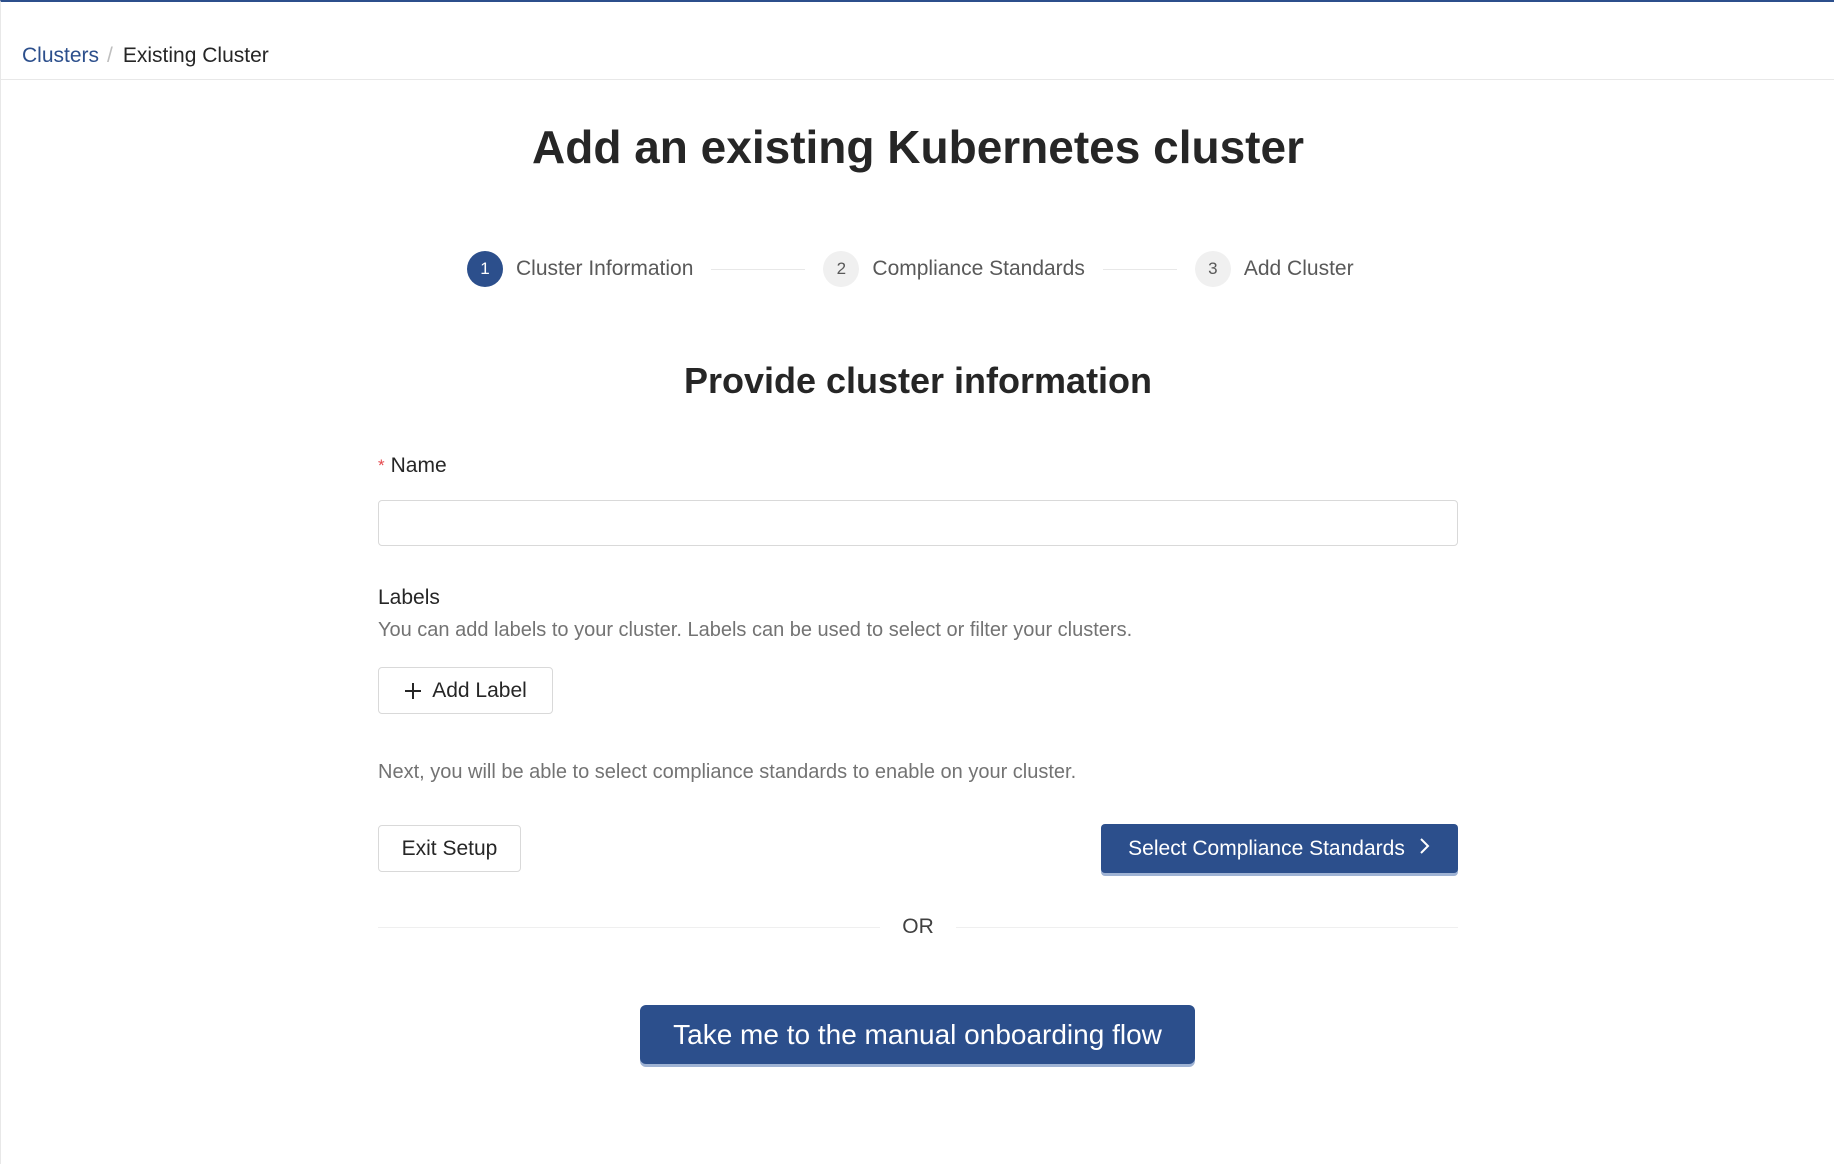 The image size is (1834, 1164). Describe the element at coordinates (918, 848) in the screenshot. I see `form-actions: Exit Setup Select Compliance Standards` at that location.